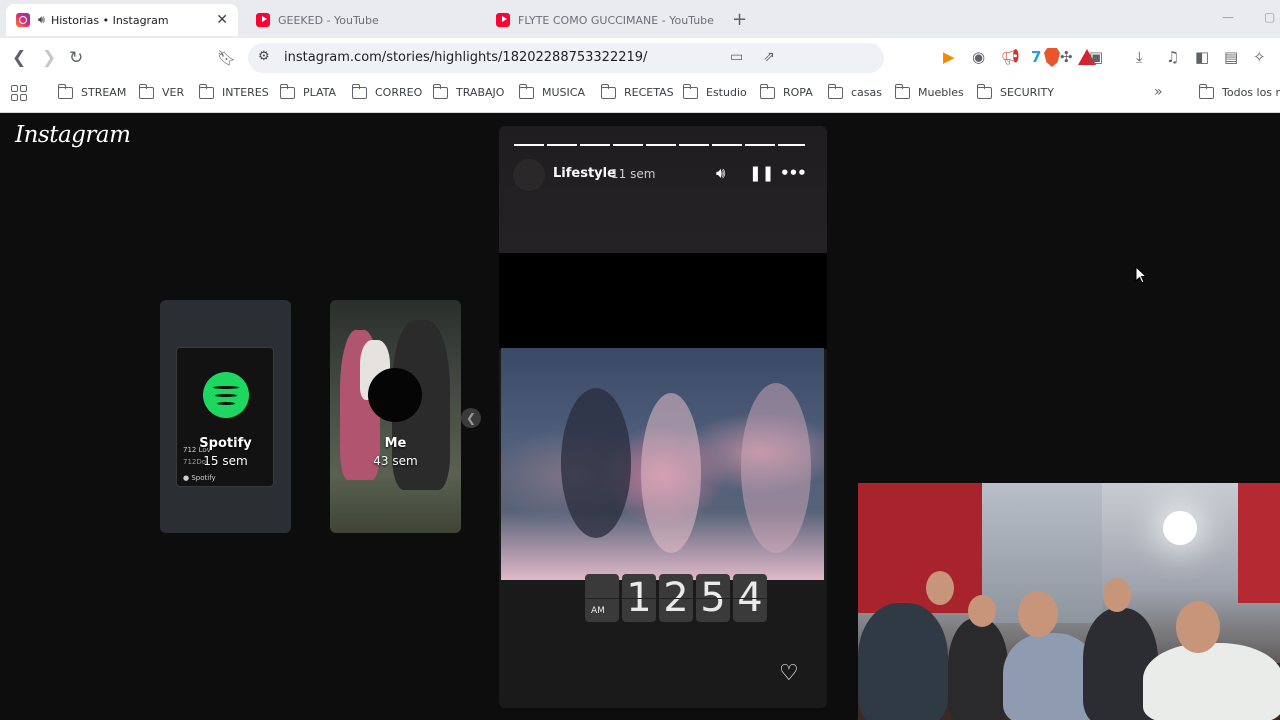 The image size is (1280, 720). Describe the element at coordinates (633, 174) in the screenshot. I see `story-age: 11 sem` at that location.